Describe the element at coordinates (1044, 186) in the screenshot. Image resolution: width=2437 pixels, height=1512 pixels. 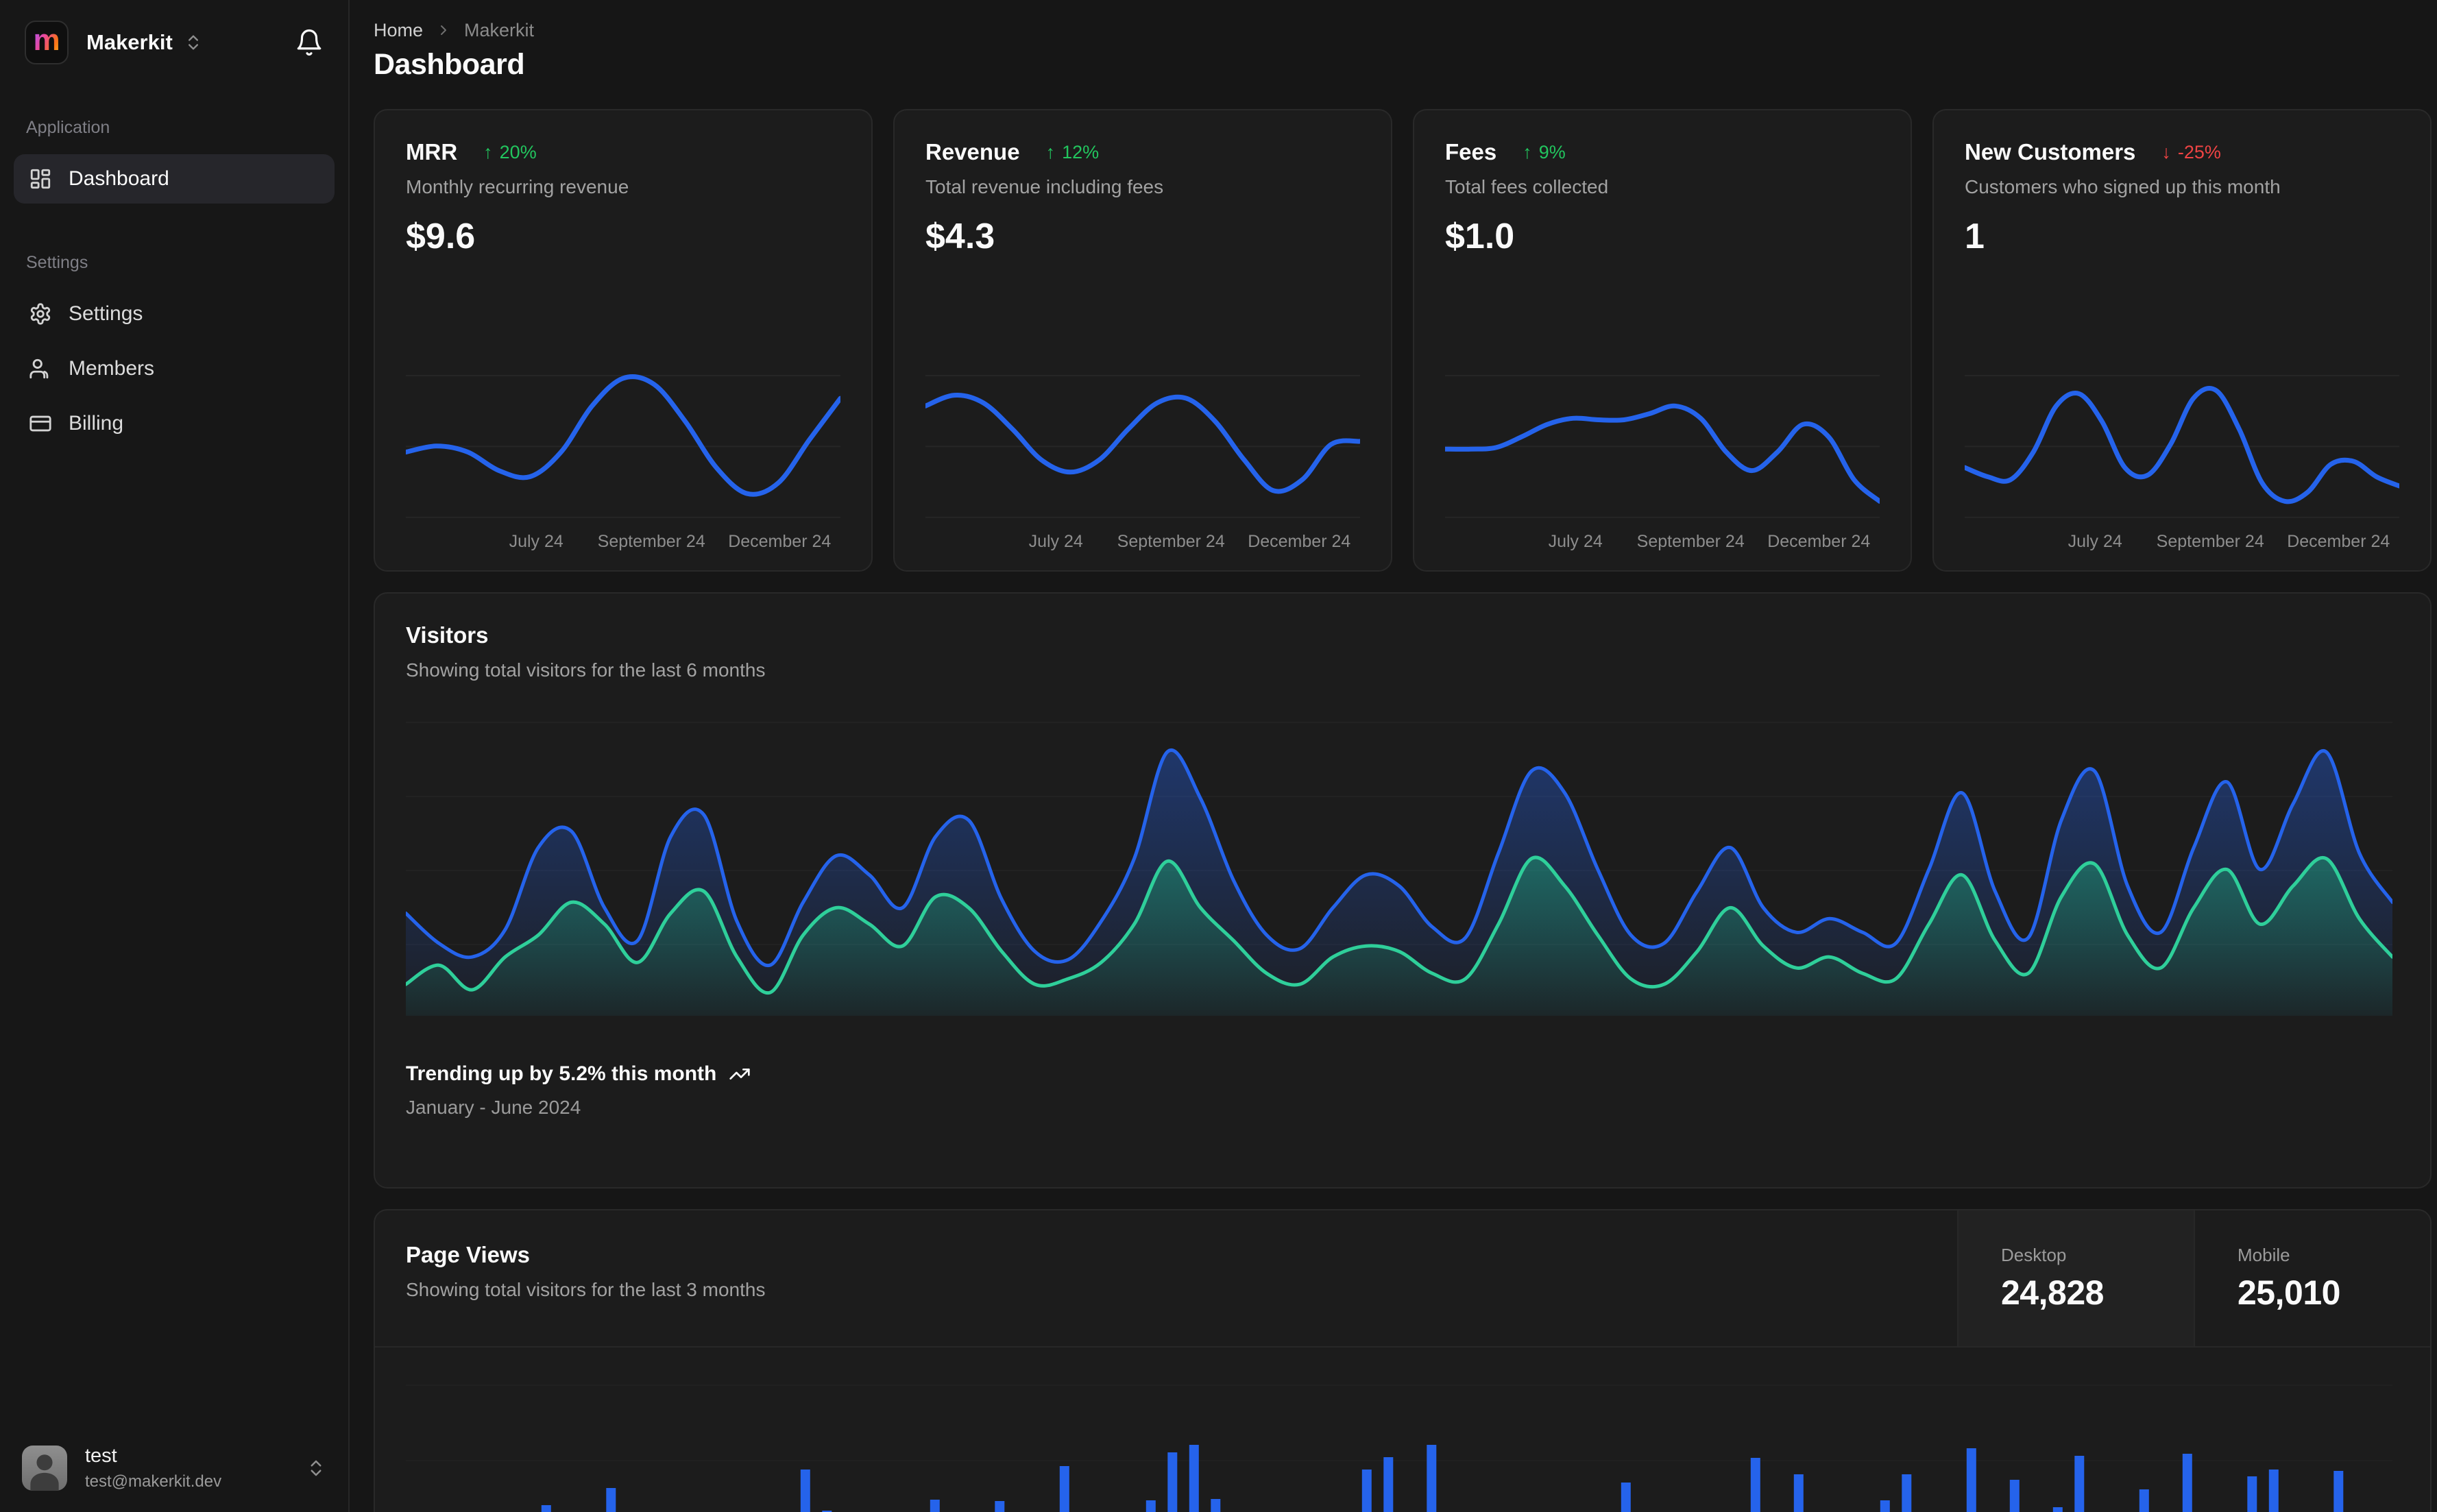
I see `stat-subtitle: Total revenue including fees` at that location.